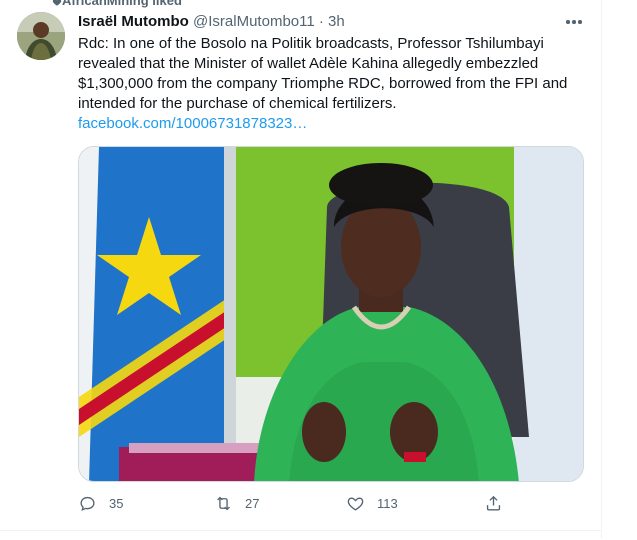  I want to click on like-icon, so click(355, 504).